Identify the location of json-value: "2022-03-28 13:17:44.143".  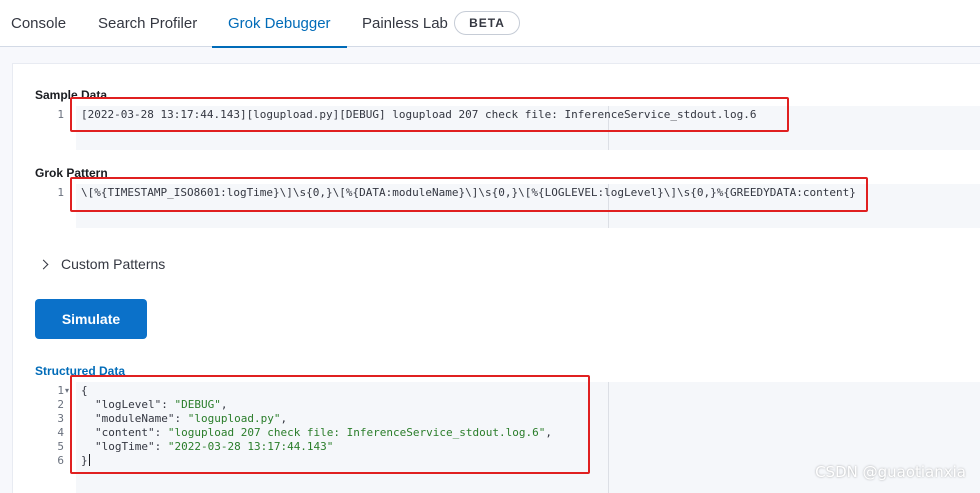
(250, 446).